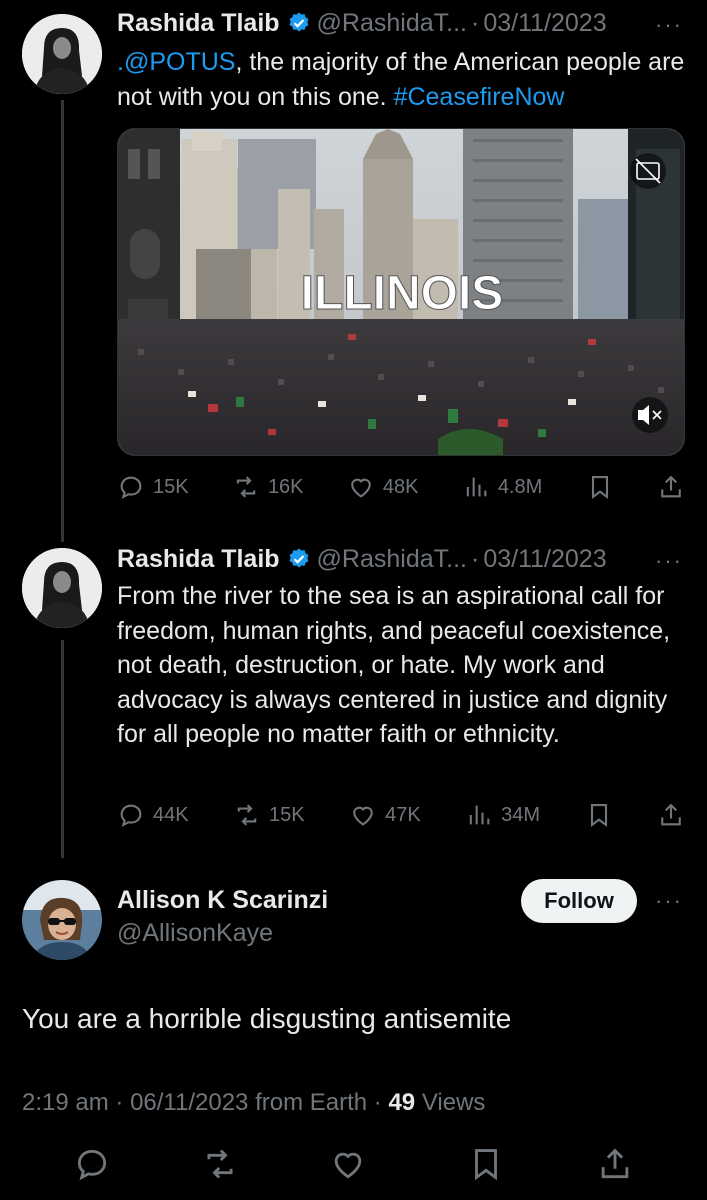 This screenshot has width=707, height=1200. I want to click on reply-button: 44K, so click(153, 815).